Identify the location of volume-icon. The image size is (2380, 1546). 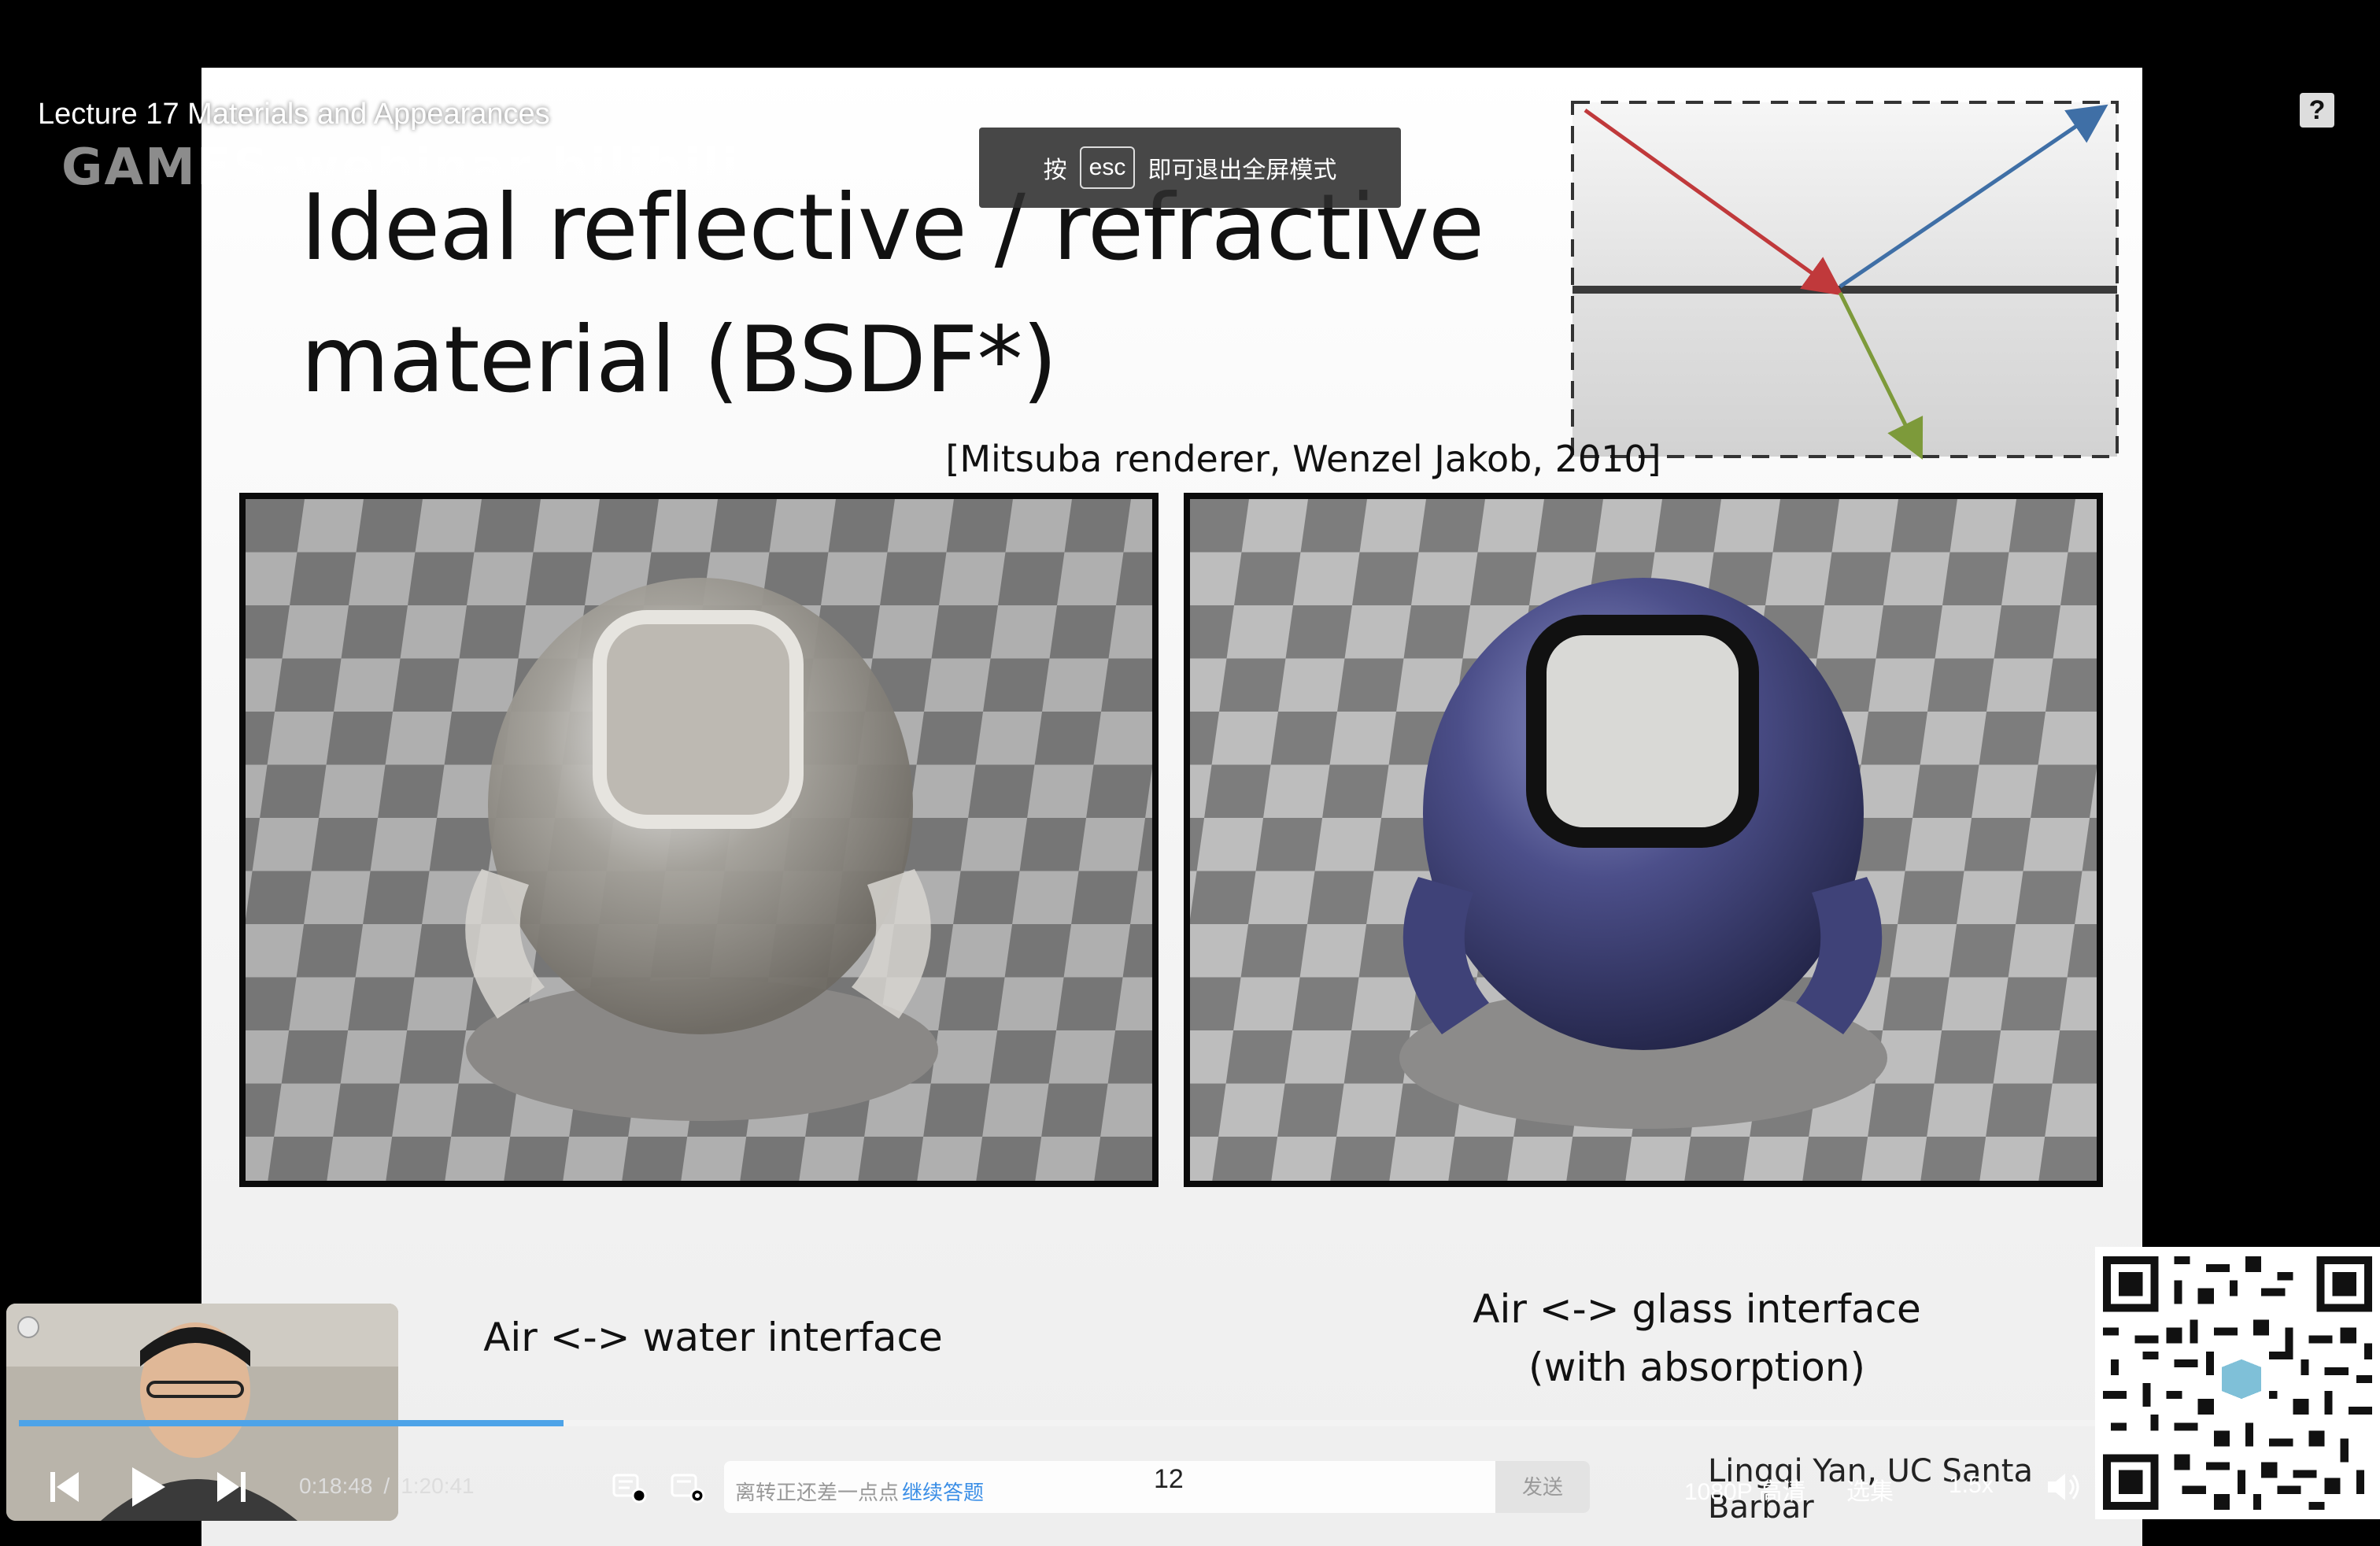
(2063, 1487).